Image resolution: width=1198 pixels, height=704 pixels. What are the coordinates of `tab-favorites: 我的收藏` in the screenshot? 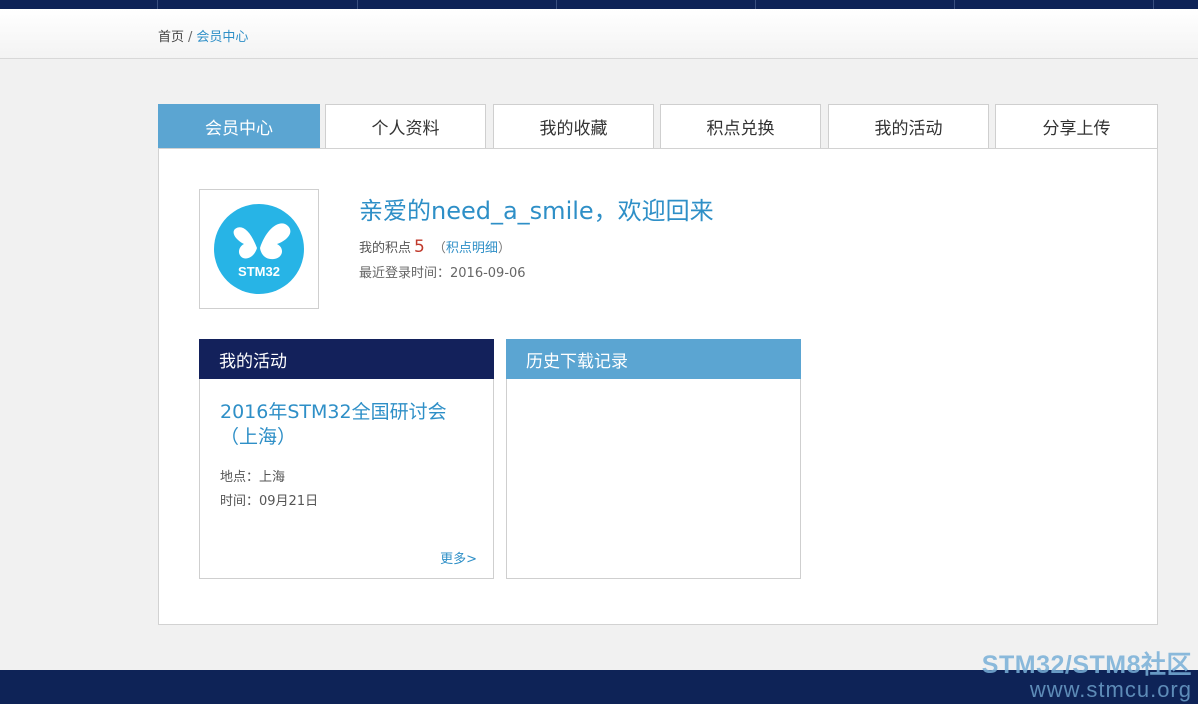 It's located at (573, 126).